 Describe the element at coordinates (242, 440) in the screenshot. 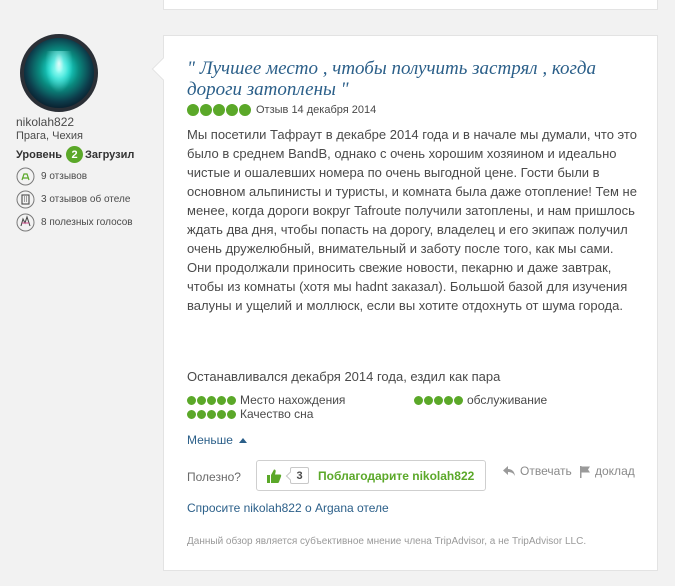

I see `caret-up-icon` at that location.